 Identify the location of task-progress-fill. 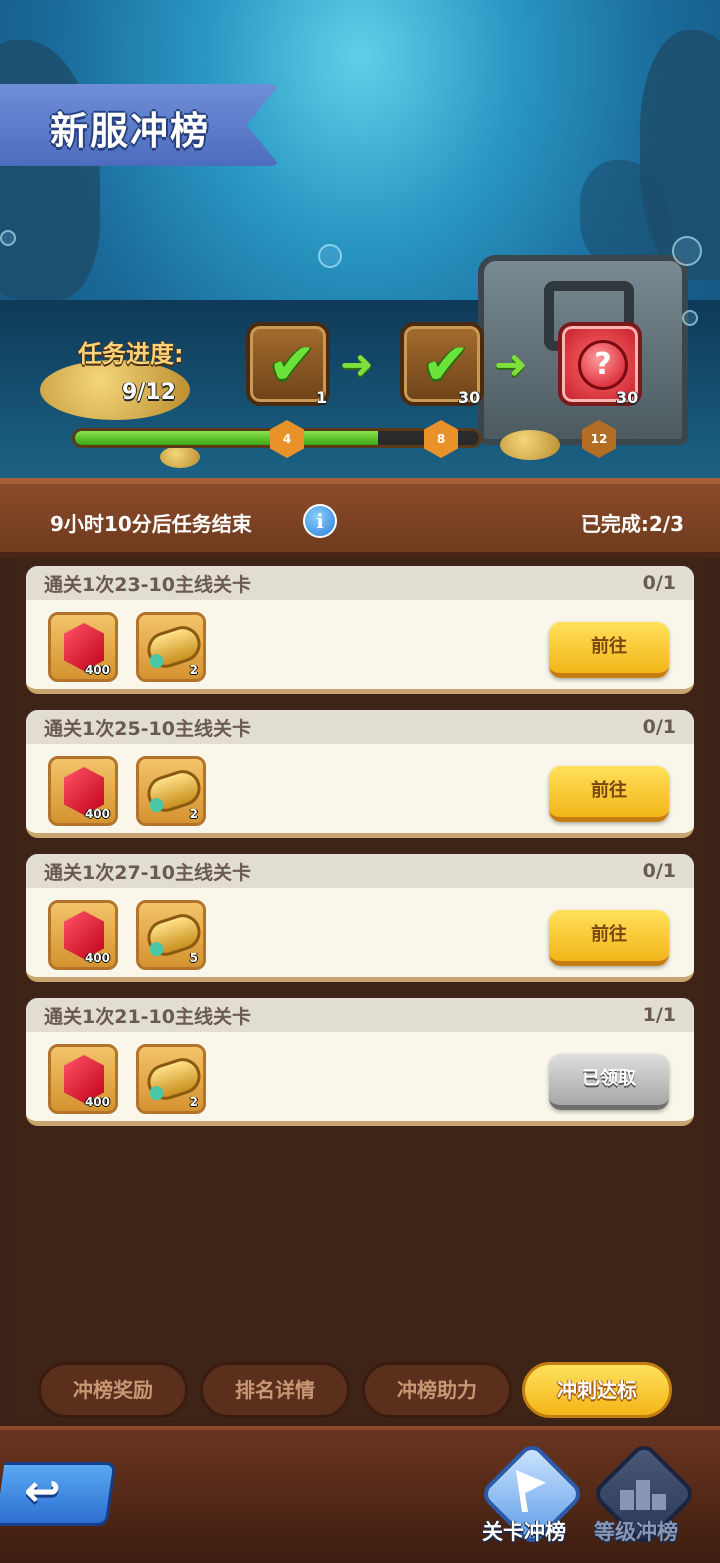
(226, 438).